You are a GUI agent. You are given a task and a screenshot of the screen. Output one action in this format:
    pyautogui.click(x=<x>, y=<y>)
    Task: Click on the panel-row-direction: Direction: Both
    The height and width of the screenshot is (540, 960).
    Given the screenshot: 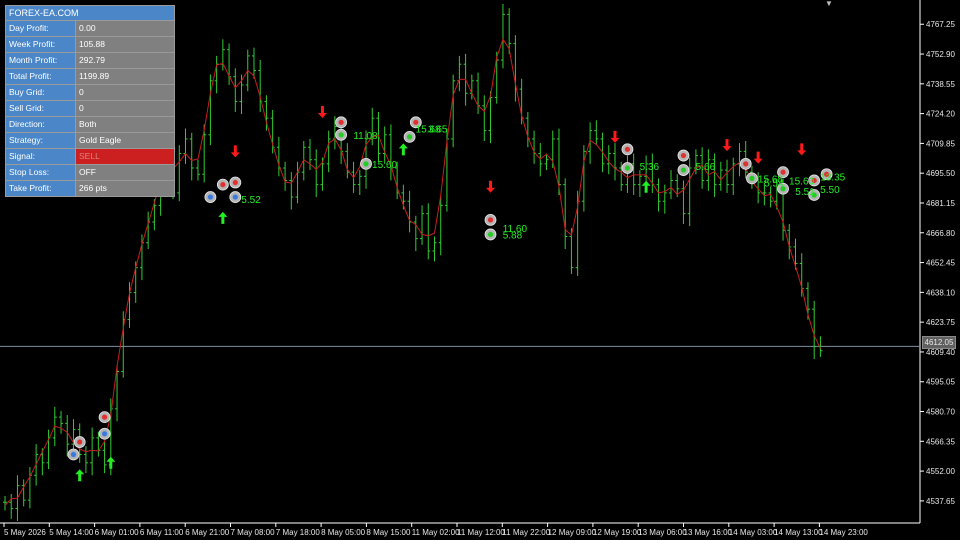 What is the action you would take?
    pyautogui.click(x=90, y=125)
    